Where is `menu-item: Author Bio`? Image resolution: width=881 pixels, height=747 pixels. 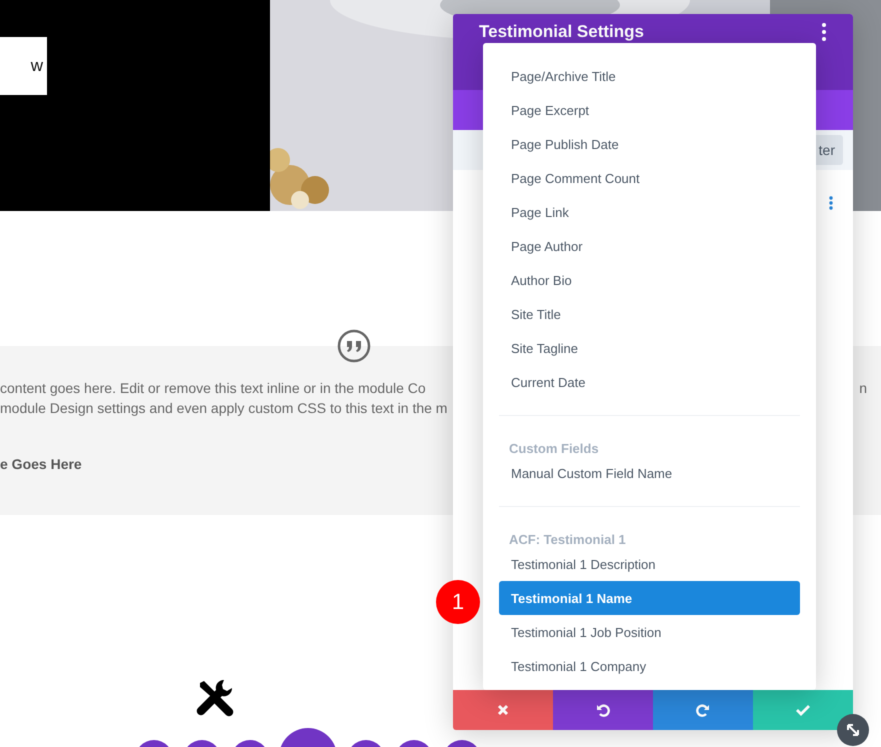
menu-item: Author Bio is located at coordinates (649, 280).